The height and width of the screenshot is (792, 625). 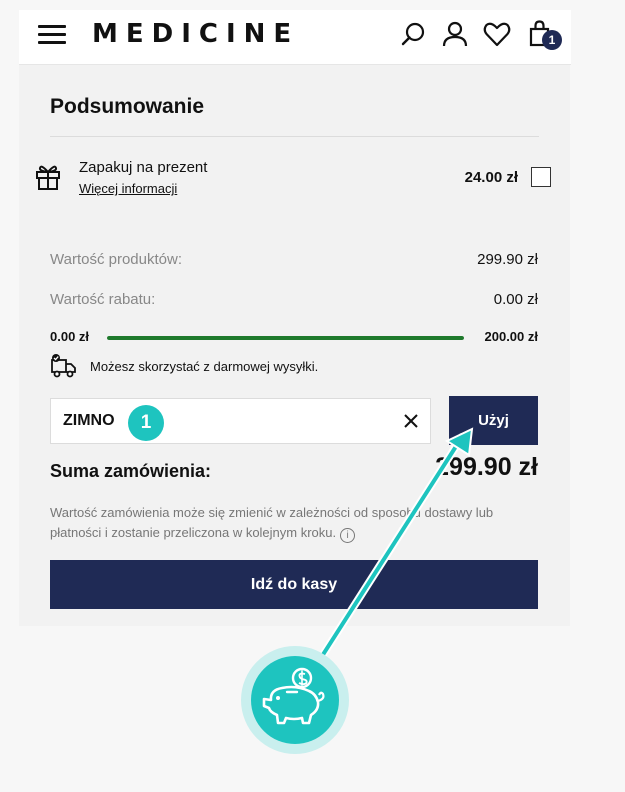 What do you see at coordinates (116, 259) in the screenshot?
I see `products-value-label: Wartość produktów:` at bounding box center [116, 259].